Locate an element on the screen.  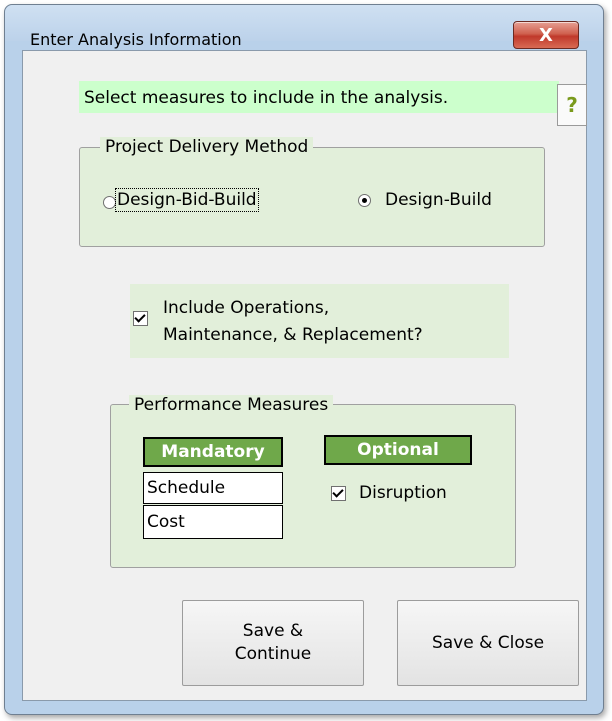
disruption-checkbox is located at coordinates (338, 493).